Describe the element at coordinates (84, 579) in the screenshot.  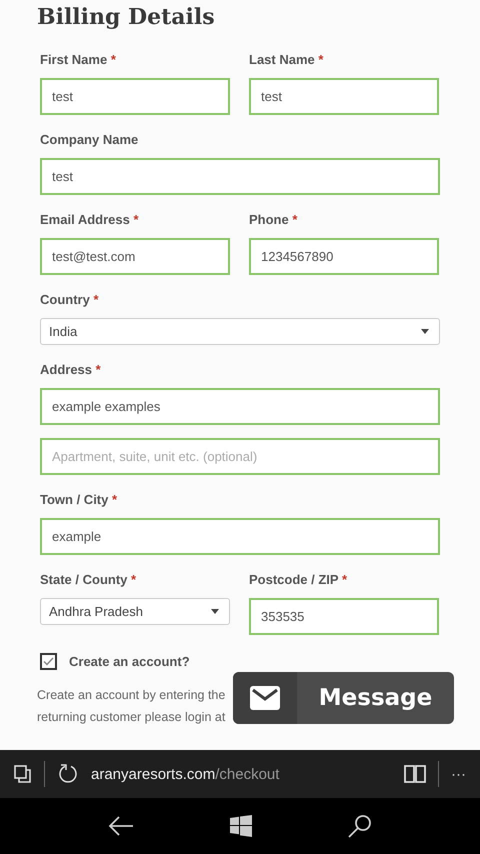
I see `field-label: State / County` at that location.